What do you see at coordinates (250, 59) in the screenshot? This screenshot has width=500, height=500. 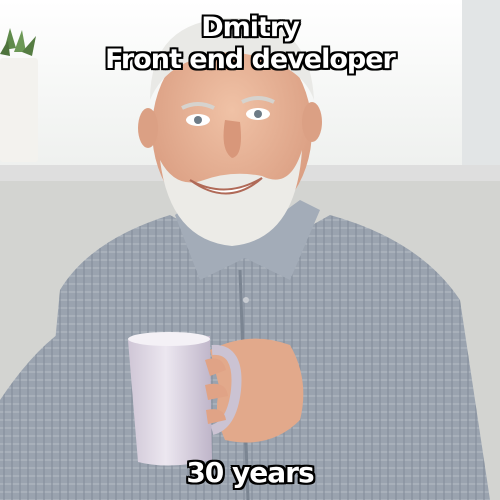 I see `caption-role: Front end developer` at bounding box center [250, 59].